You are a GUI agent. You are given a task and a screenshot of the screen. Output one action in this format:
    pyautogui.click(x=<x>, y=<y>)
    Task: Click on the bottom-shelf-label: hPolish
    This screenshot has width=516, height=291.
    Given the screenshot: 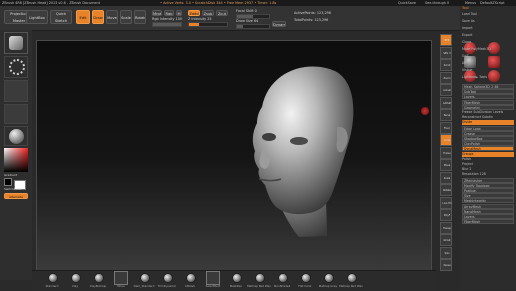 What is the action you would take?
    pyautogui.click(x=190, y=286)
    